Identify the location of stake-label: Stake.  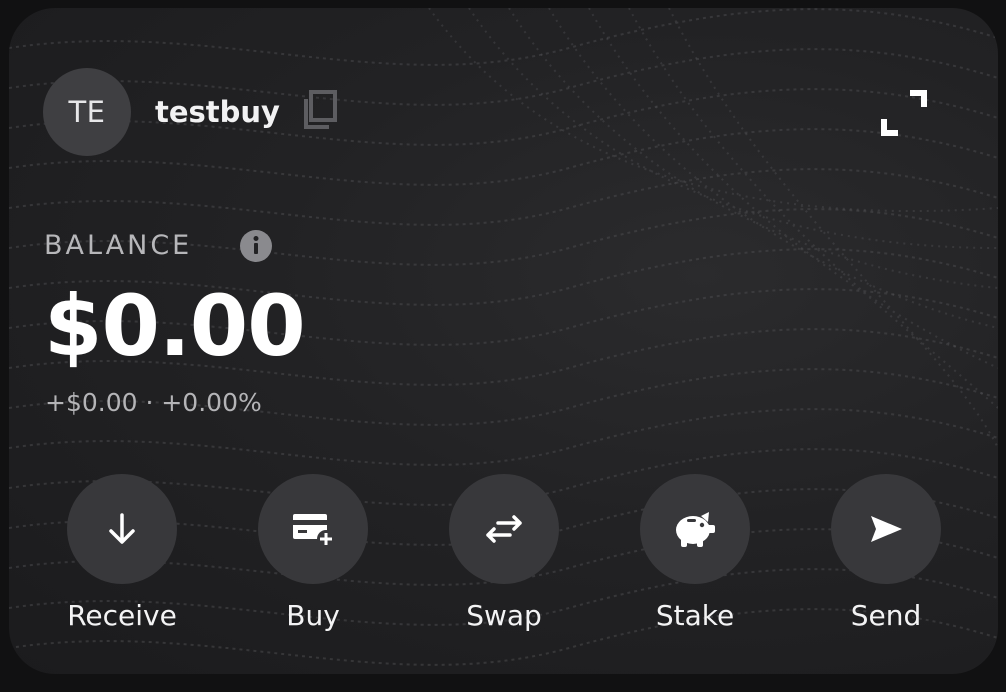
(695, 615).